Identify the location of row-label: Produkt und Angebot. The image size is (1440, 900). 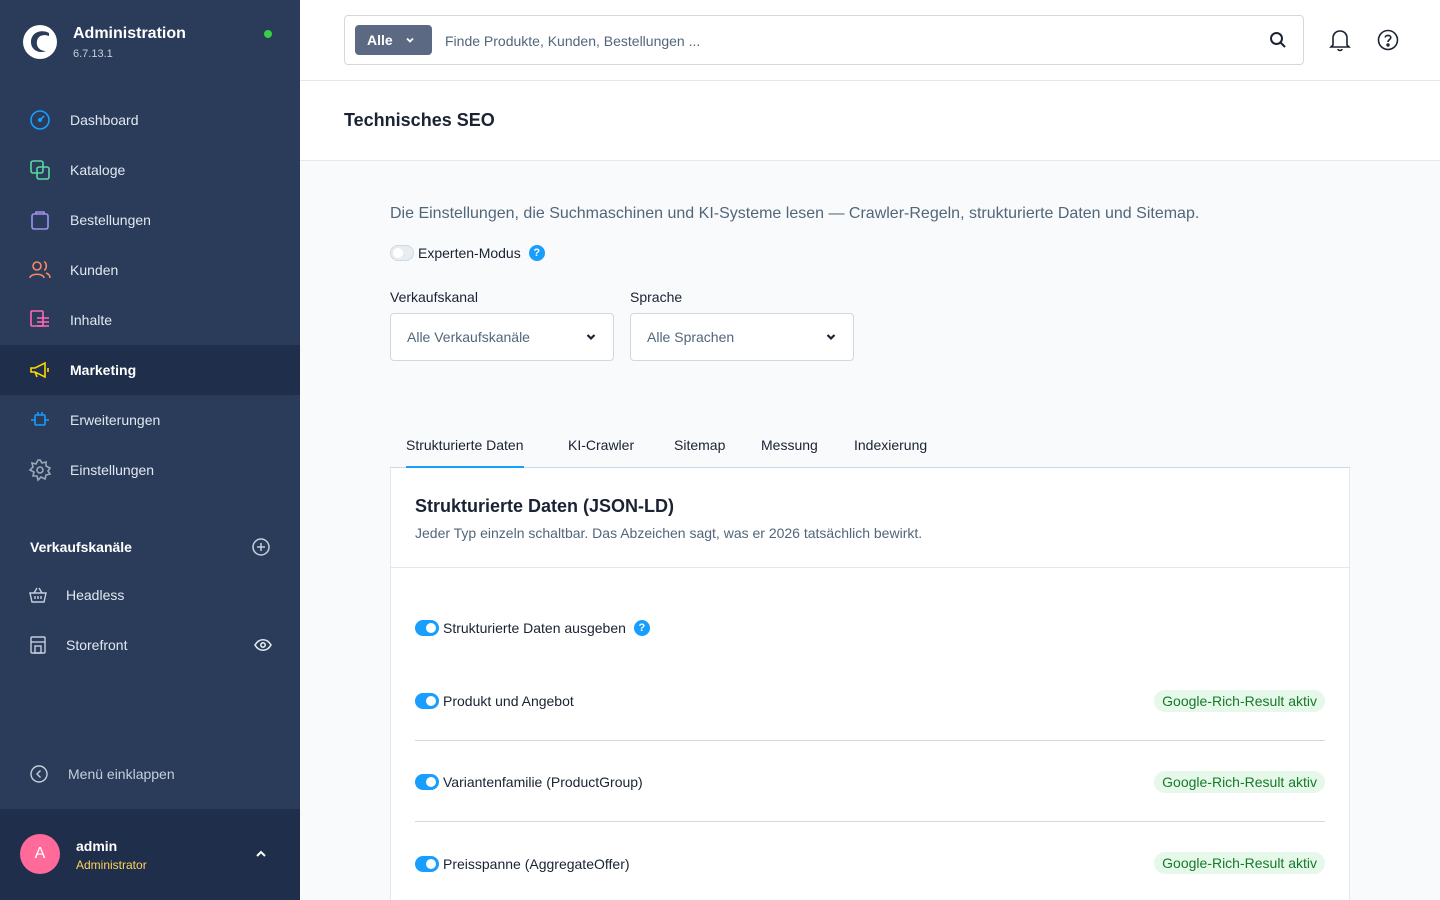
(508, 701).